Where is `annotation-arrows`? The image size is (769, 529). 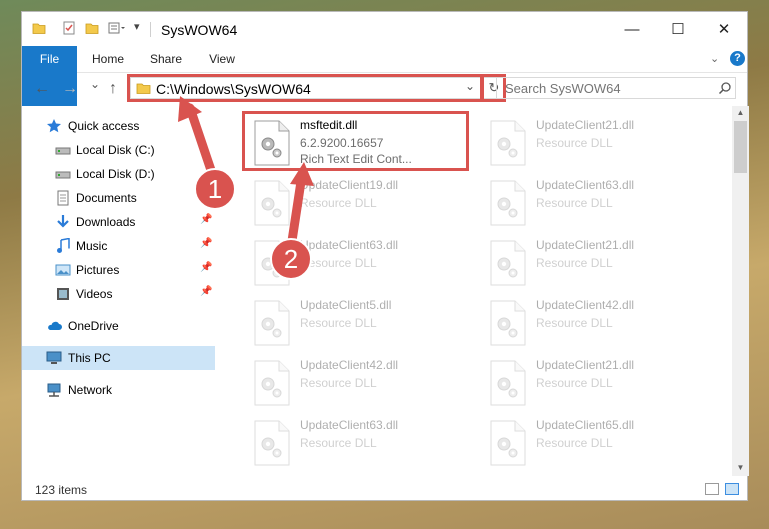
annotation-arrows is located at coordinates (246, 177).